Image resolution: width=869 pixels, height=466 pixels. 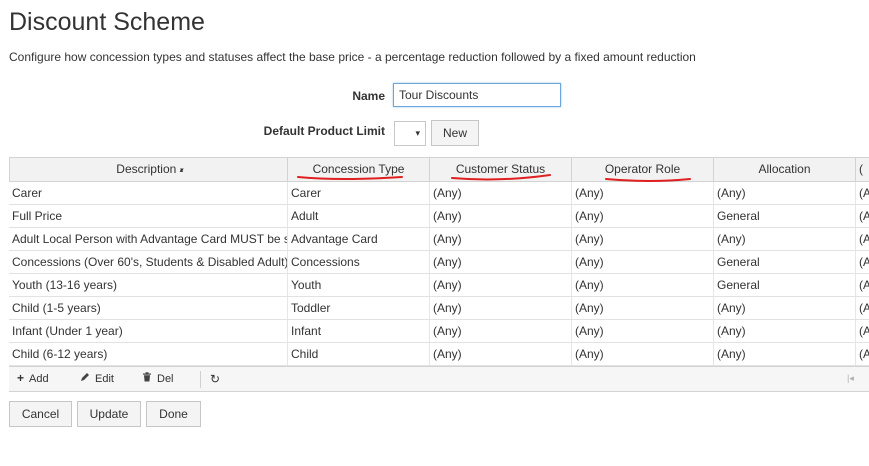 I want to click on cancel-button: Cancel, so click(x=40, y=414).